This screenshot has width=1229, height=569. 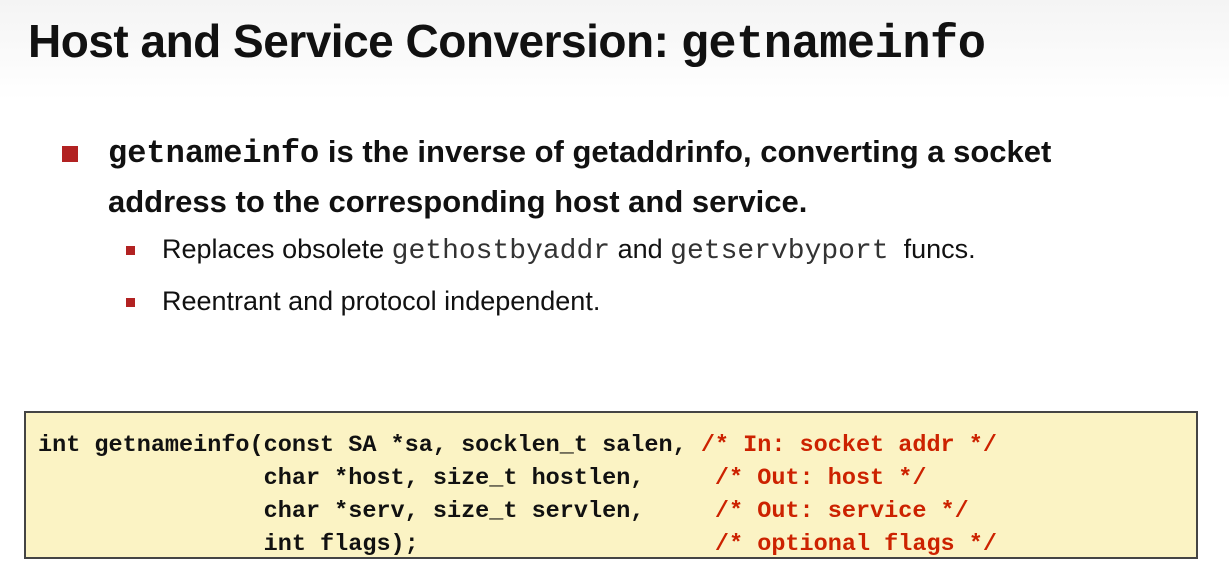 What do you see at coordinates (779, 251) in the screenshot?
I see `getservbyport-name: getservbyport` at bounding box center [779, 251].